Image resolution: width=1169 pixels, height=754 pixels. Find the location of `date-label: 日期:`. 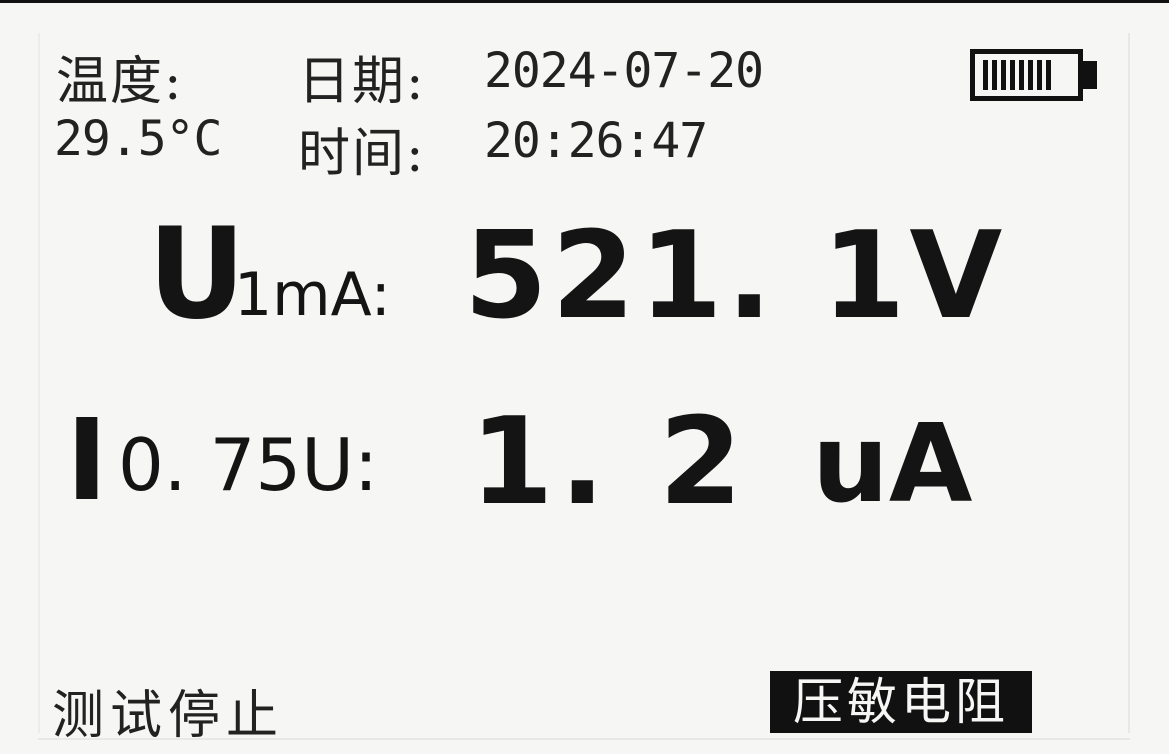

date-label: 日期: is located at coordinates (362, 82).